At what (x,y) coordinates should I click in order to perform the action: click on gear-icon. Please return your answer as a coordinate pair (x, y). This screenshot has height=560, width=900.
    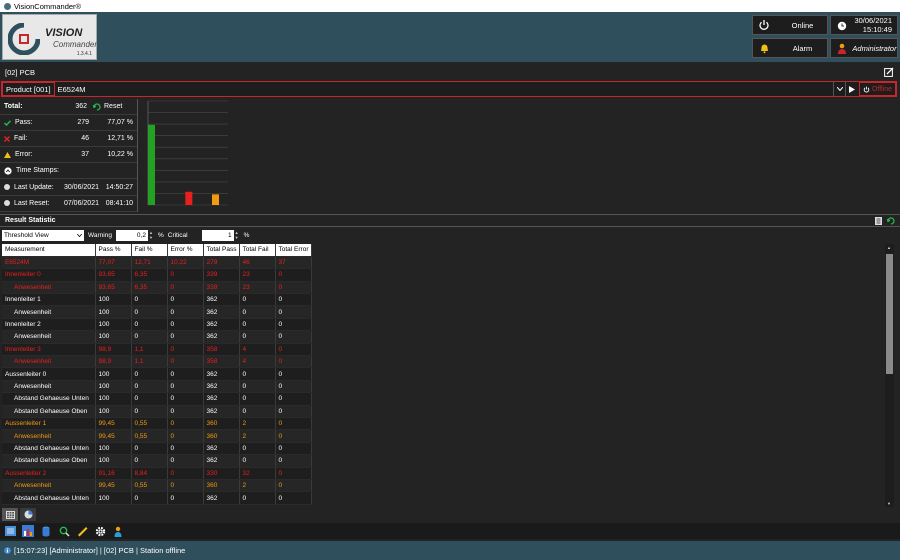
    Looking at the image, I should click on (100, 531).